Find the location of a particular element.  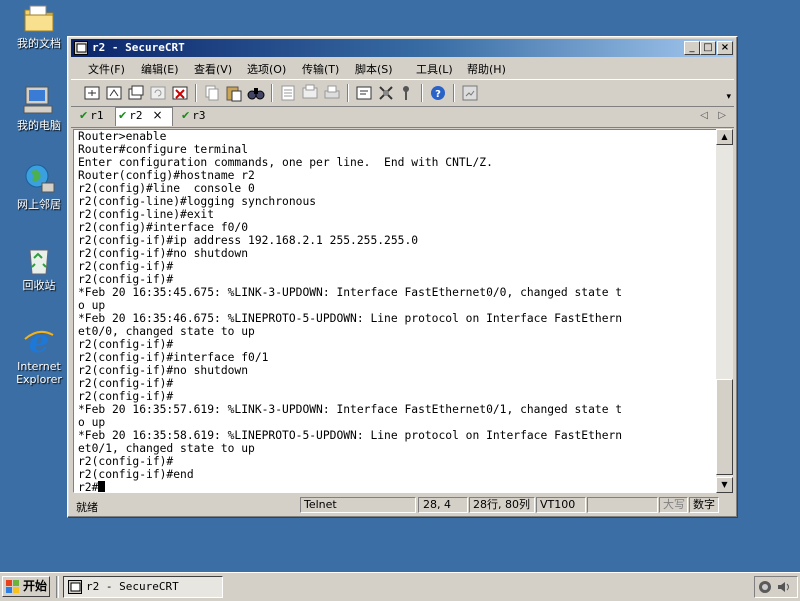

terminal-line: r2(config)#line console 0 is located at coordinates (166, 188).